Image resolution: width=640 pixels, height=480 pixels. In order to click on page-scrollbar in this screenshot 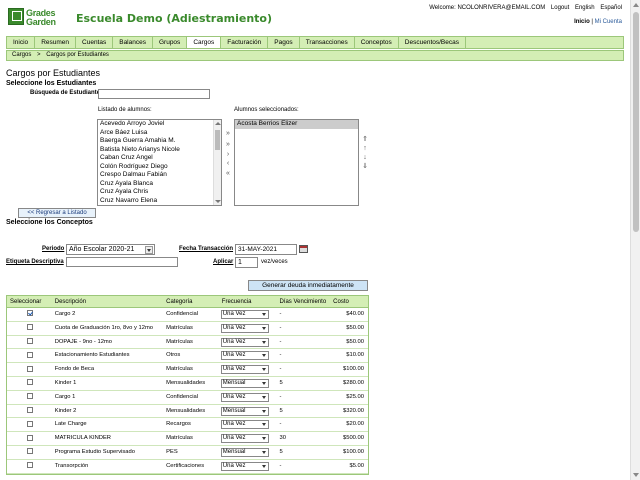, I will do `click(635, 240)`.